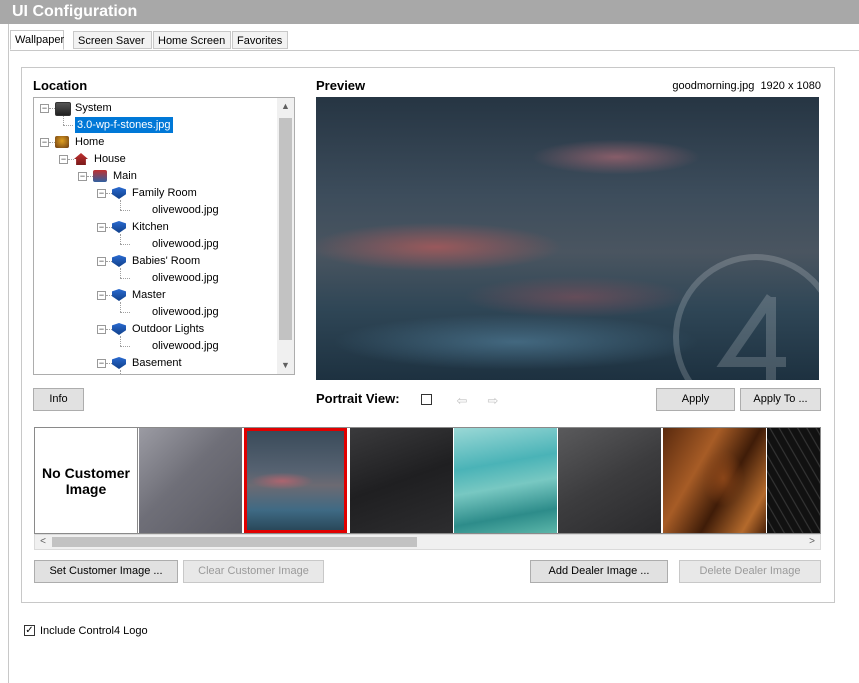 The image size is (859, 683). Describe the element at coordinates (149, 295) in the screenshot. I see `tree-node-label: Master` at that location.